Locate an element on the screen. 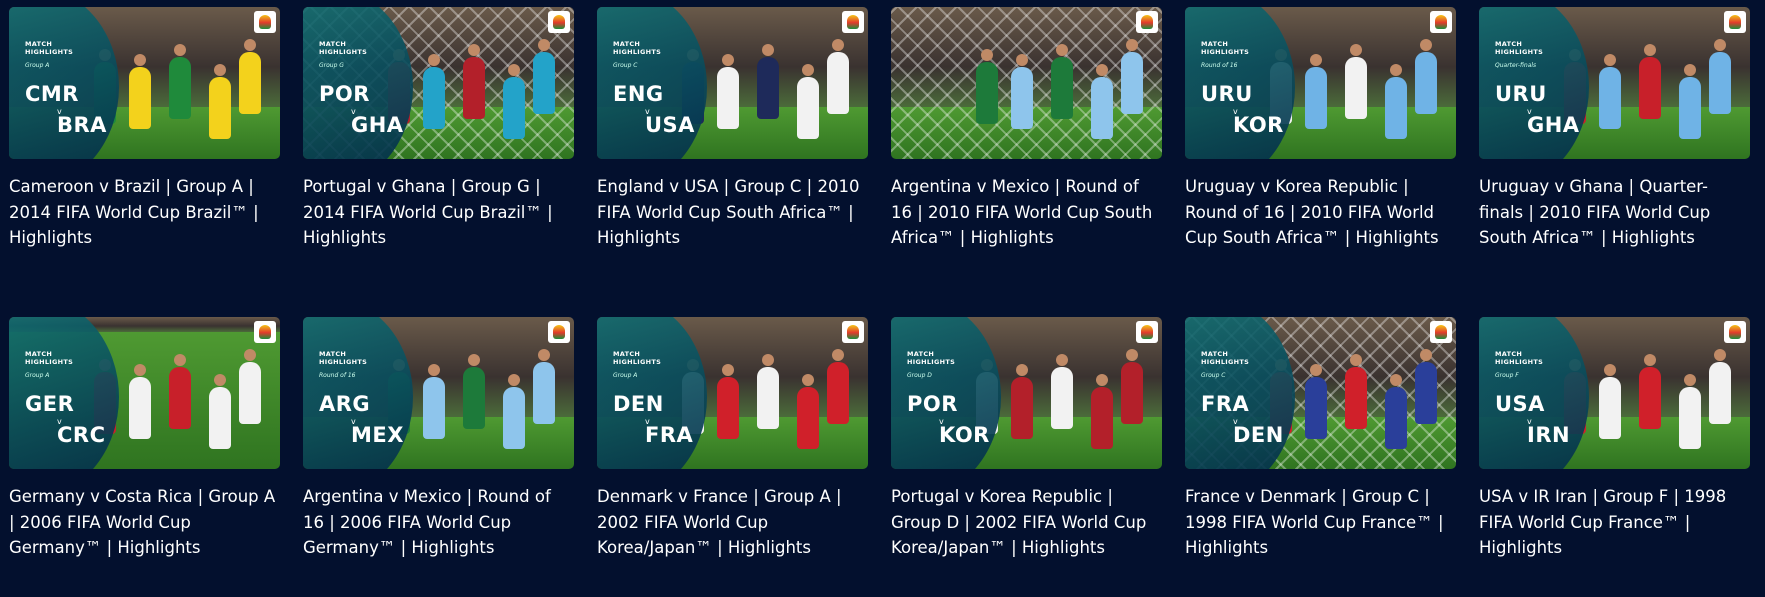  home-team-code: FRA is located at coordinates (1225, 404).